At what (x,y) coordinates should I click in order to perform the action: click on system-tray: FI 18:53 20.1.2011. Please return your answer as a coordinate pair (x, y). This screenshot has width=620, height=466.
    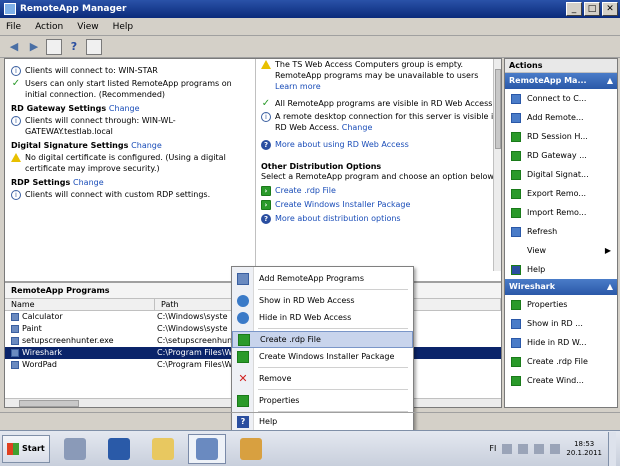
    Looking at the image, I should click on (554, 448).